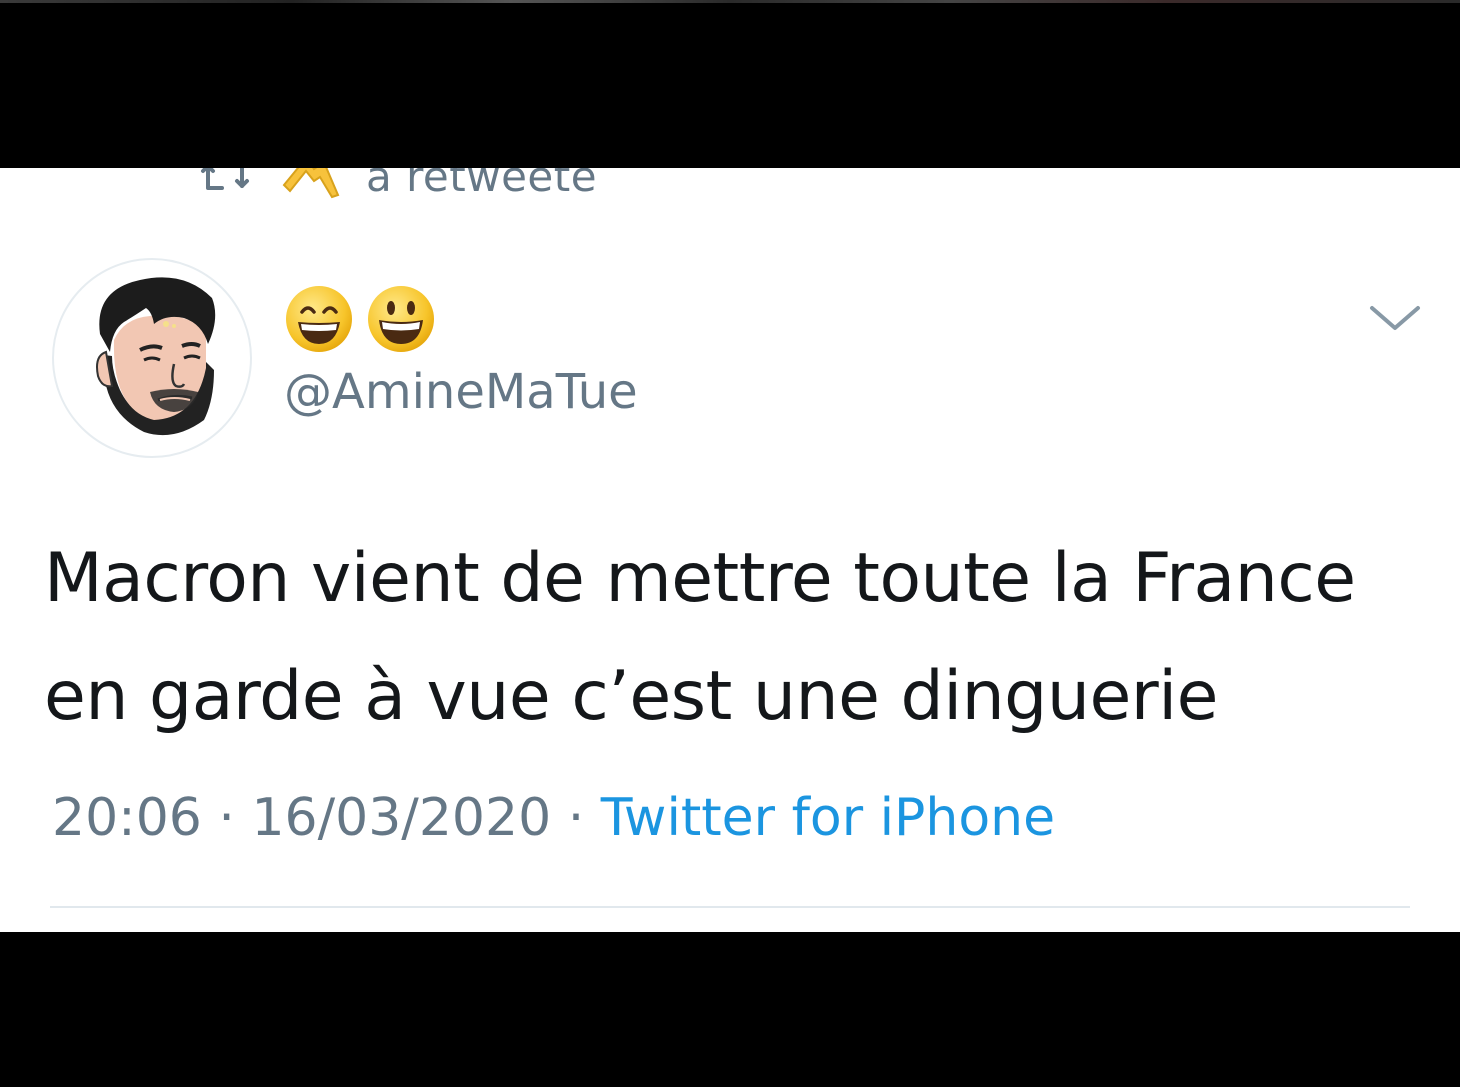 This screenshot has height=1087, width=1460. I want to click on tweet-metadata: 20:06 · 16/03/2020 · Twitter for iPhone, so click(553, 818).